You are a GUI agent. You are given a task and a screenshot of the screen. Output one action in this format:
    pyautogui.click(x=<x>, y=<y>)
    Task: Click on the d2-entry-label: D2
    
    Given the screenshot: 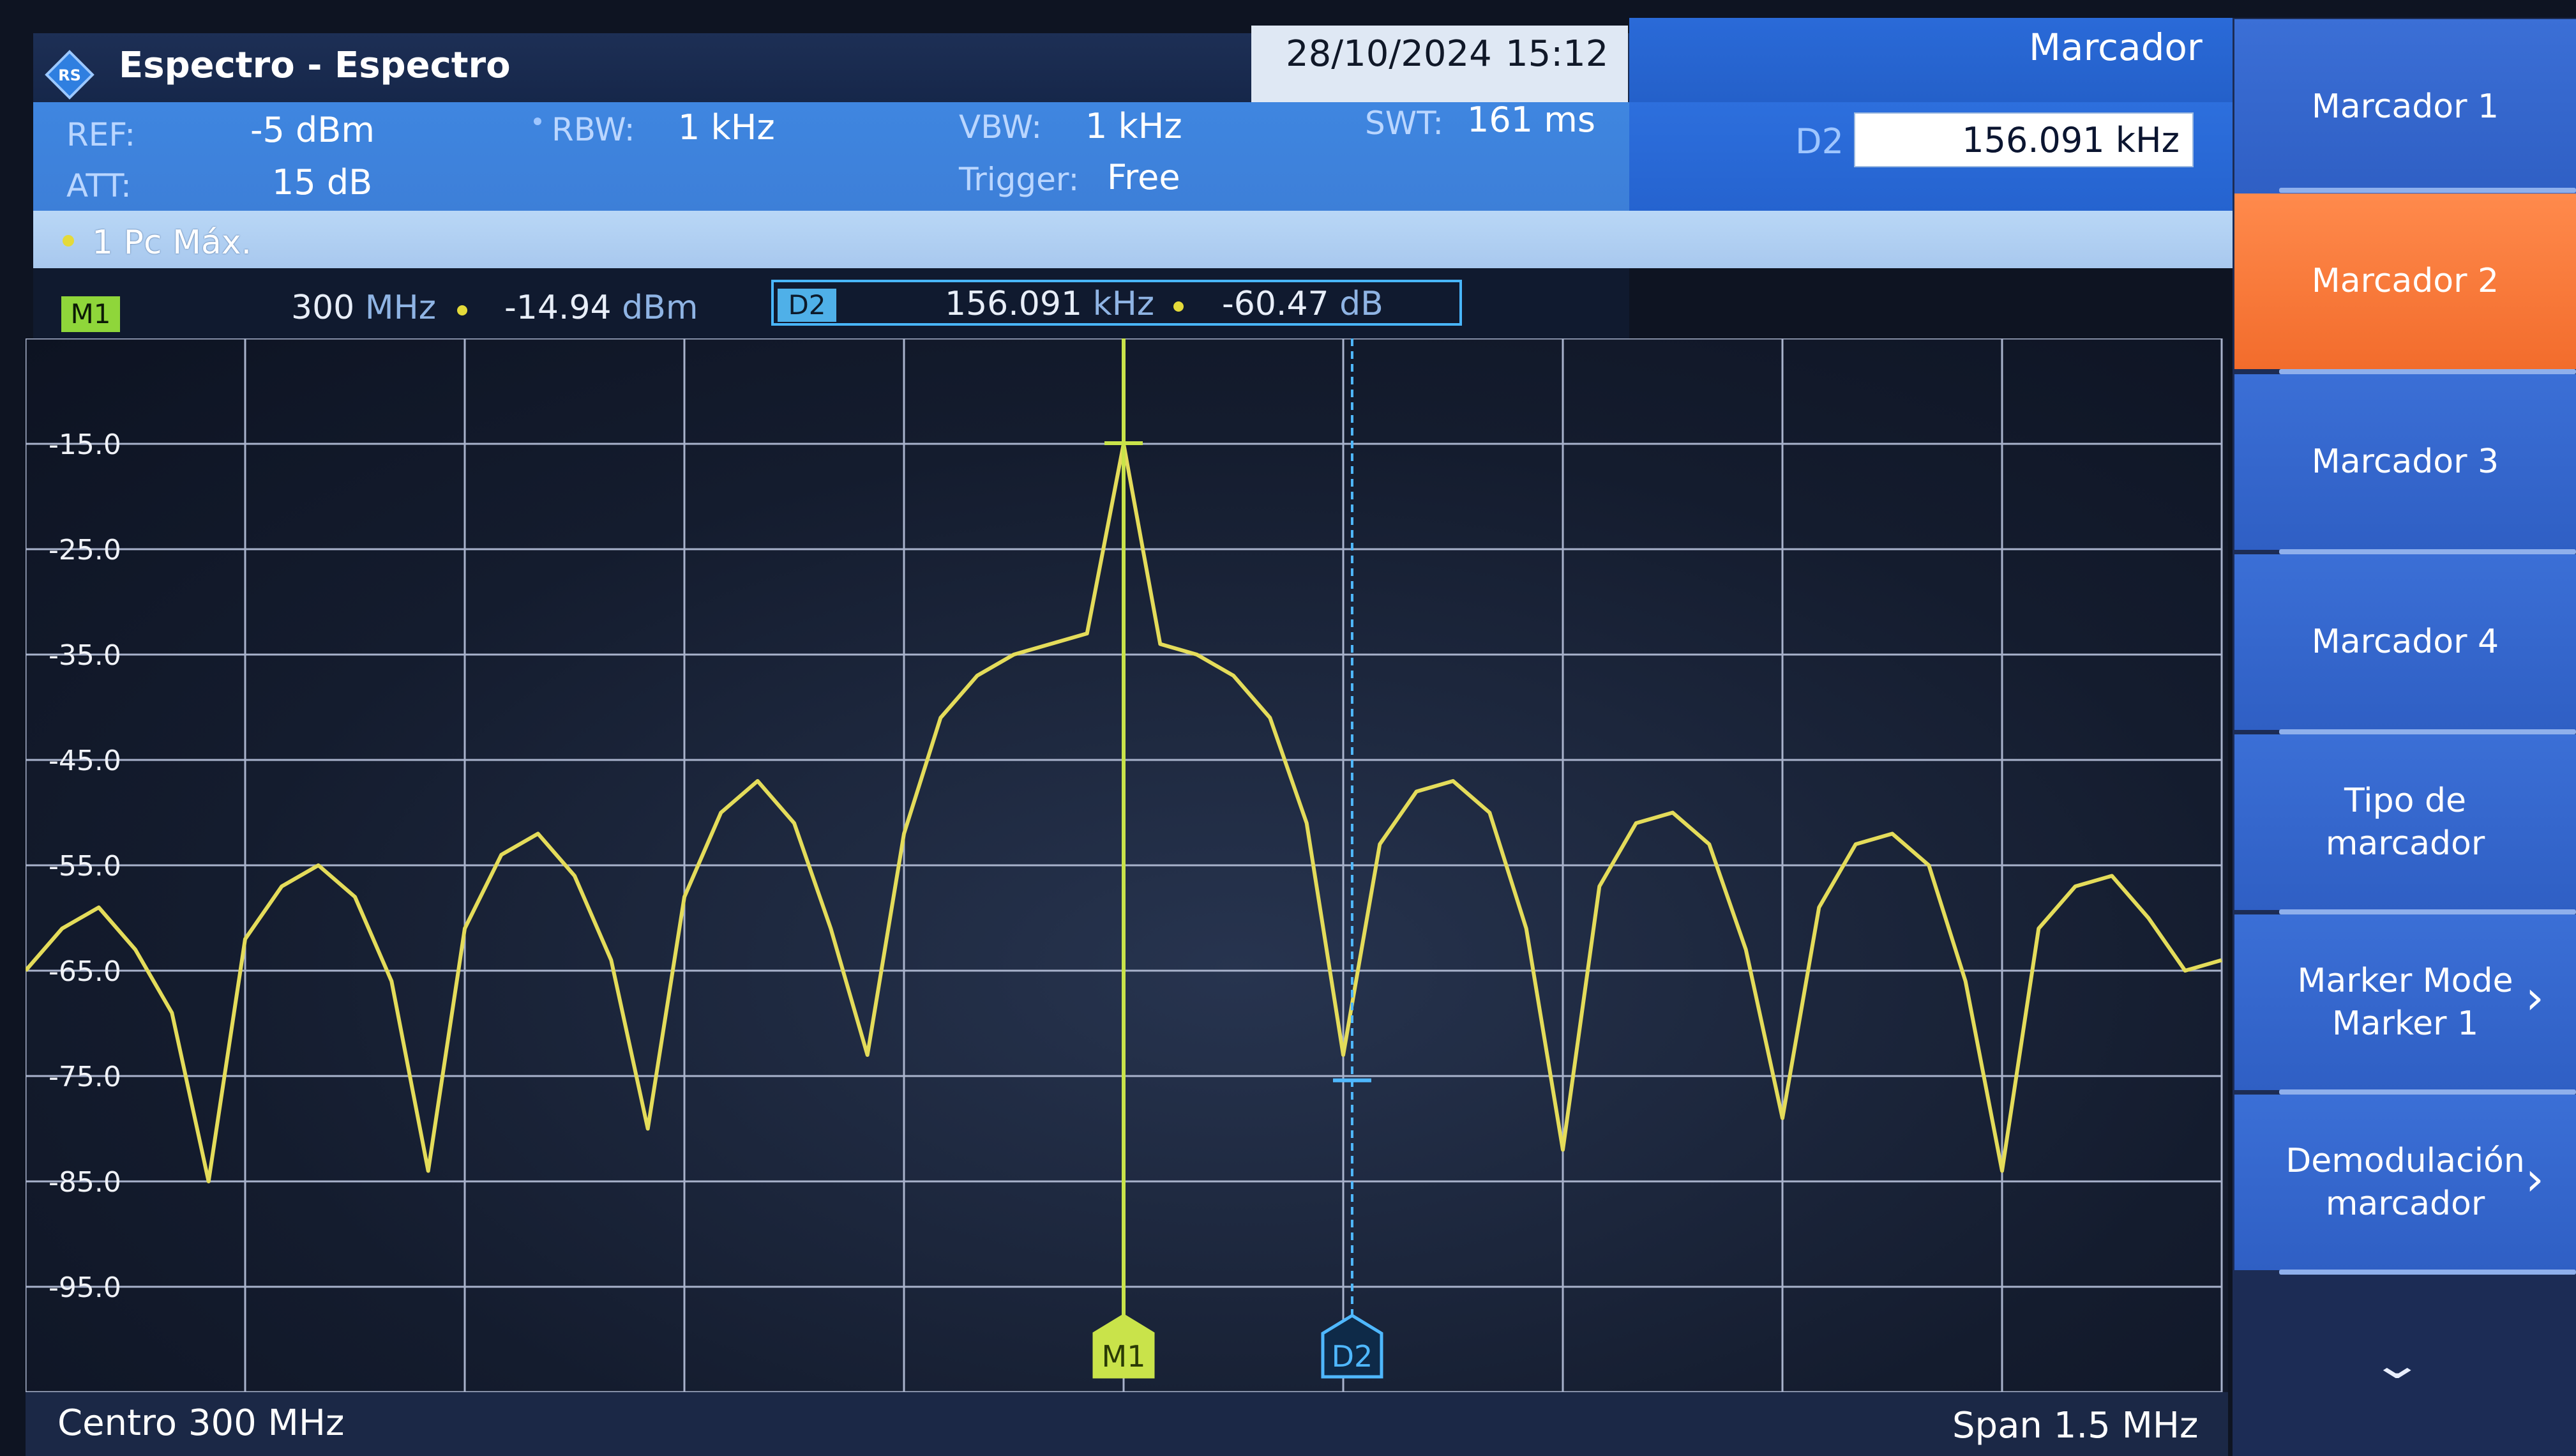 What is the action you would take?
    pyautogui.click(x=1819, y=141)
    